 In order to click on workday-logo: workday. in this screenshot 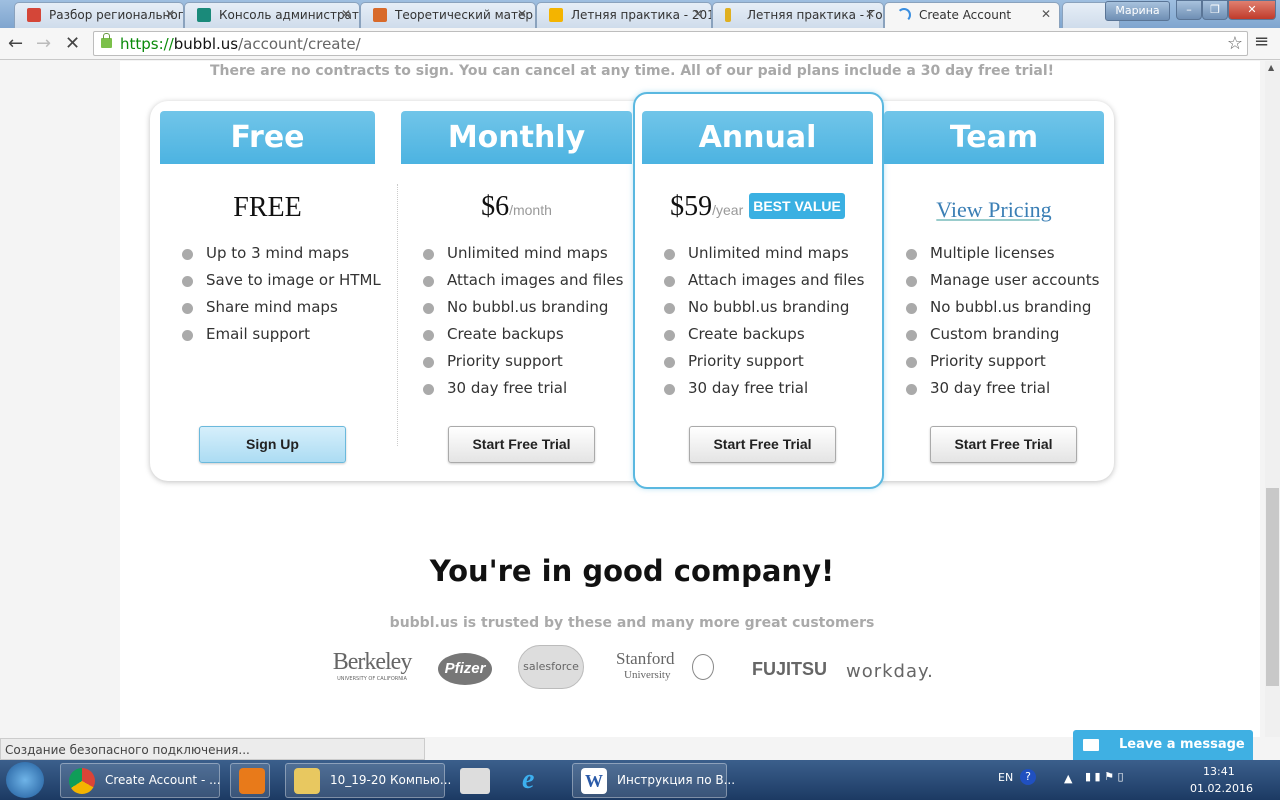, I will do `click(890, 671)`.